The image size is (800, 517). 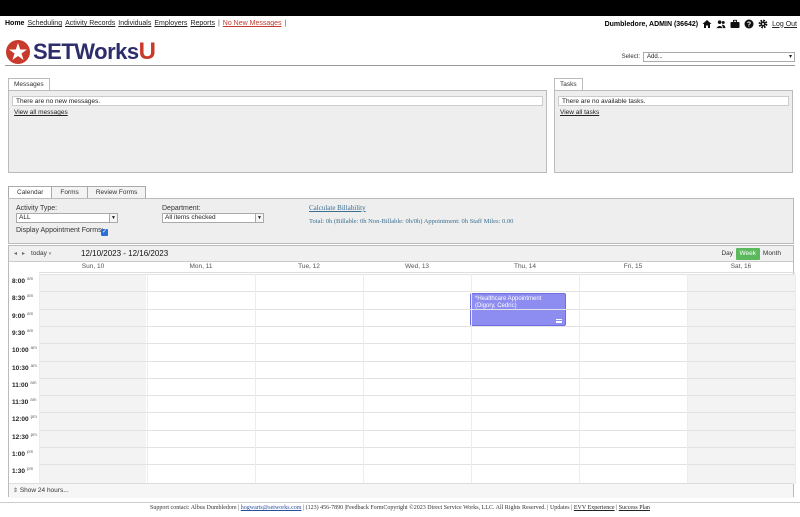 What do you see at coordinates (568, 84) in the screenshot?
I see `tasks-tab: Tasks` at bounding box center [568, 84].